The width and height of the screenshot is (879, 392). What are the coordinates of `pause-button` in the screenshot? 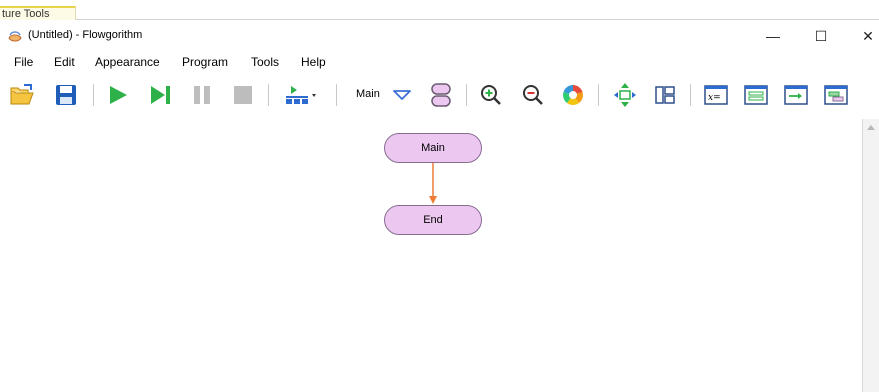 It's located at (202, 95).